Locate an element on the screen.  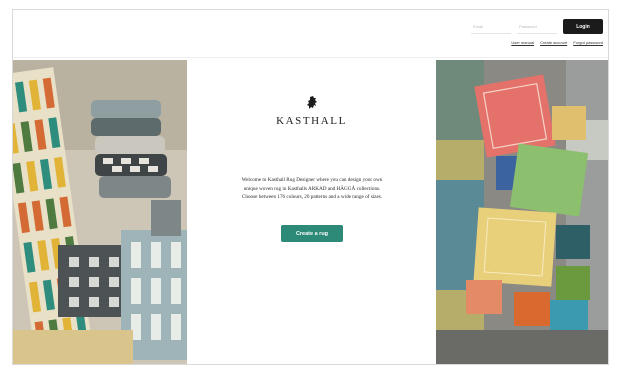
user-manual-link: User manual is located at coordinates (522, 42).